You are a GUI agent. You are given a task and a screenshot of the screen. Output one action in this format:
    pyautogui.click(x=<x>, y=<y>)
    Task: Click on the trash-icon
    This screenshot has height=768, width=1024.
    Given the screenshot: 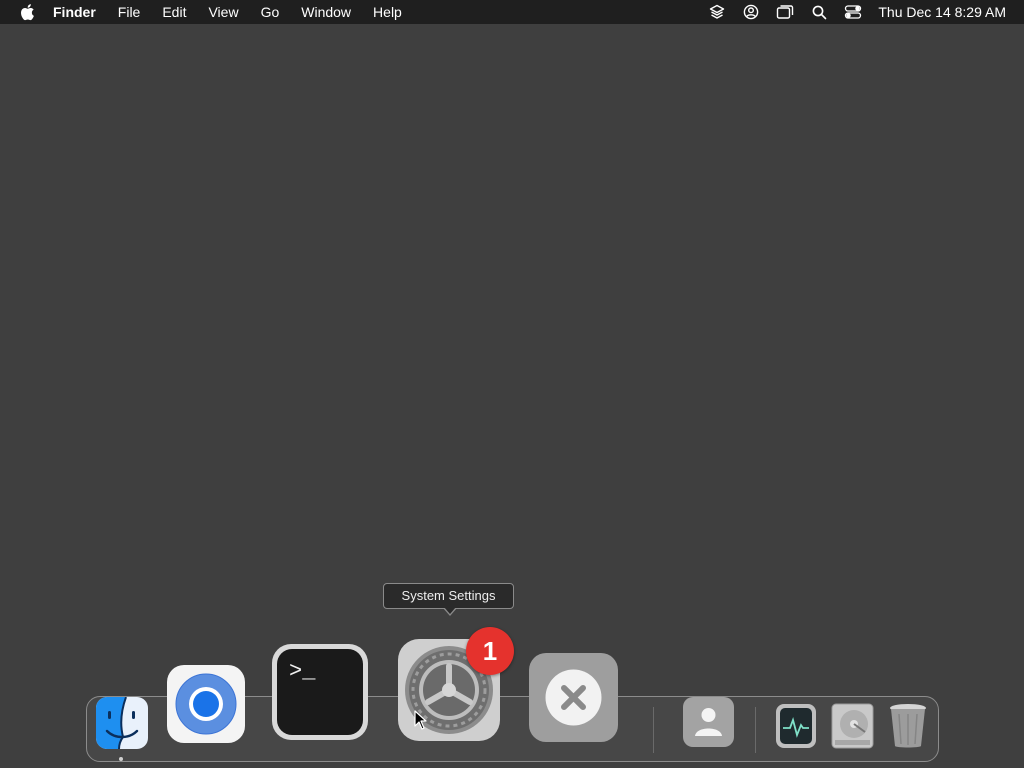 What is the action you would take?
    pyautogui.click(x=908, y=726)
    